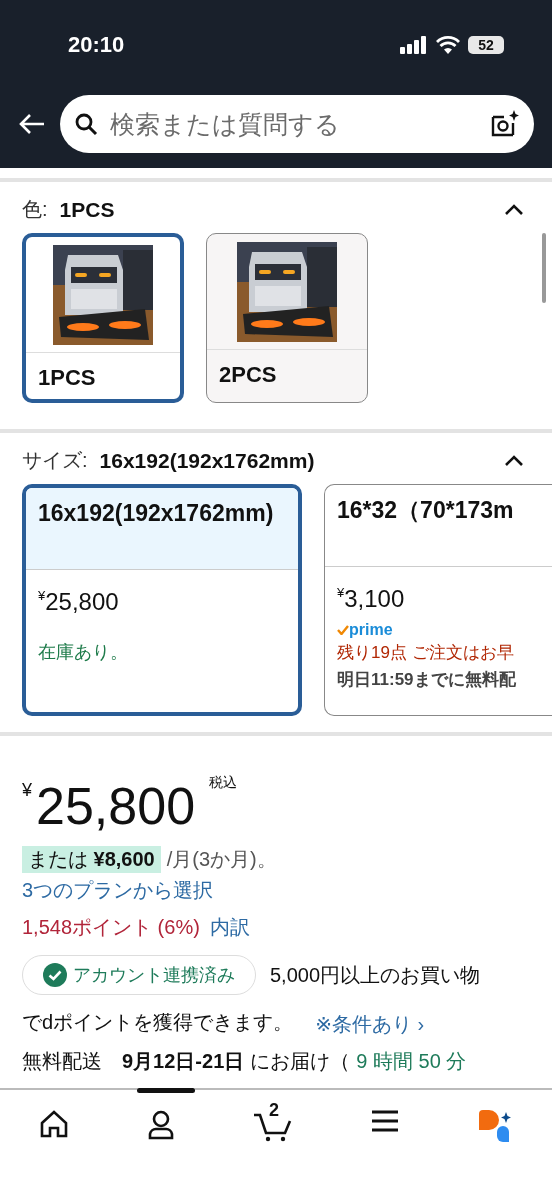 This screenshot has height=1200, width=552. I want to click on size-title: 16x192(192x1762mm), so click(156, 513).